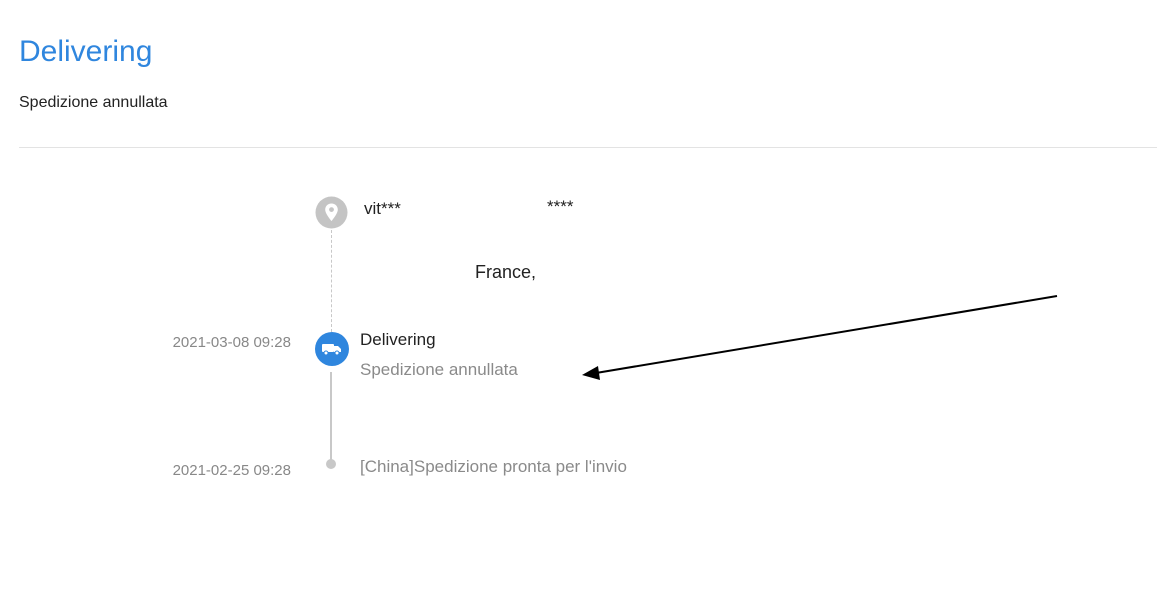 This screenshot has height=597, width=1157. Describe the element at coordinates (439, 369) in the screenshot. I see `event-description: Spedizione annullata` at that location.